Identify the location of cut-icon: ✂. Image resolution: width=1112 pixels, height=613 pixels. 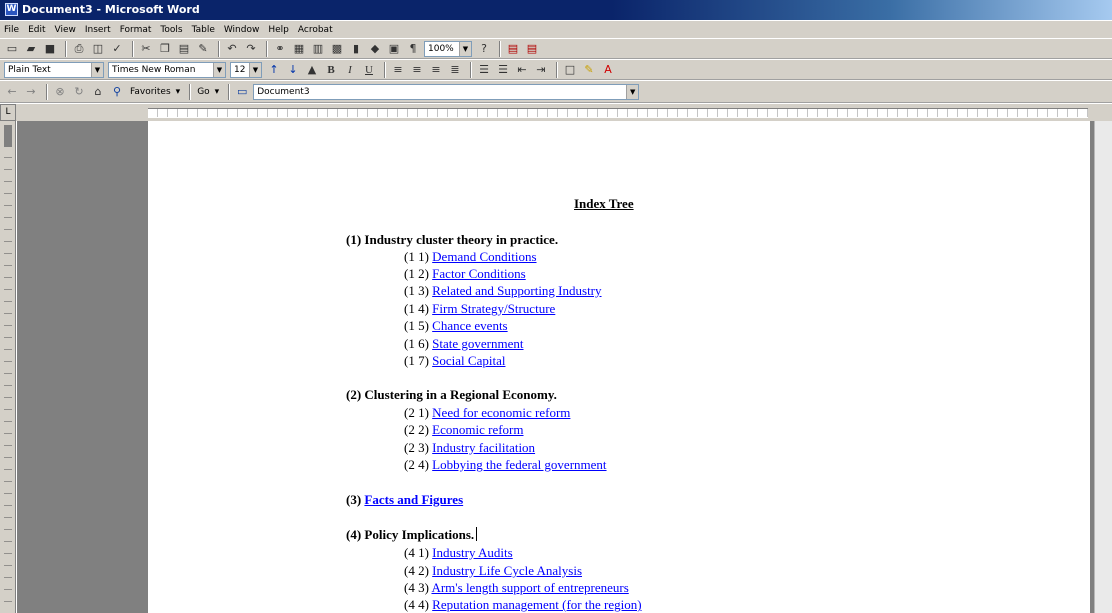
(146, 49).